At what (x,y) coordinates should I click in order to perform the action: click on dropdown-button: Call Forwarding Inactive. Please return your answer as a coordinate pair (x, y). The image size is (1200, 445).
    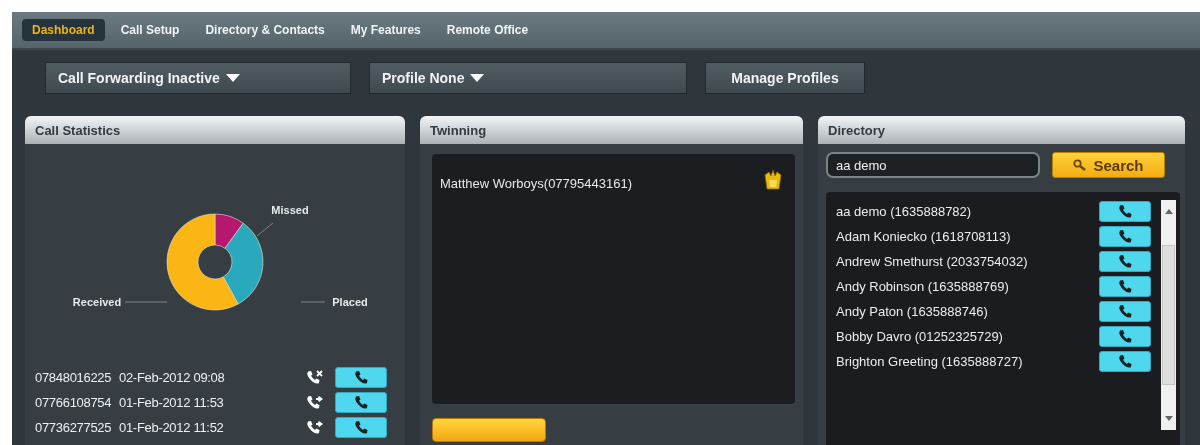
    Looking at the image, I should click on (198, 78).